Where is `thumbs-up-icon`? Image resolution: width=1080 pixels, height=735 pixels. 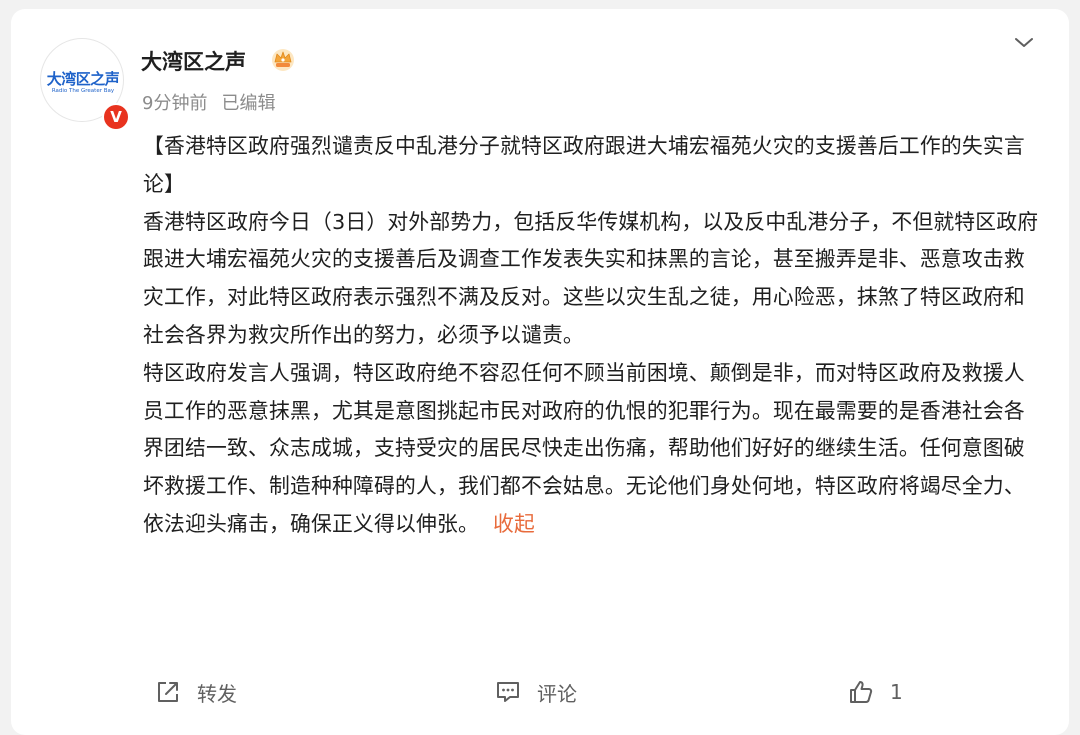 thumbs-up-icon is located at coordinates (861, 692).